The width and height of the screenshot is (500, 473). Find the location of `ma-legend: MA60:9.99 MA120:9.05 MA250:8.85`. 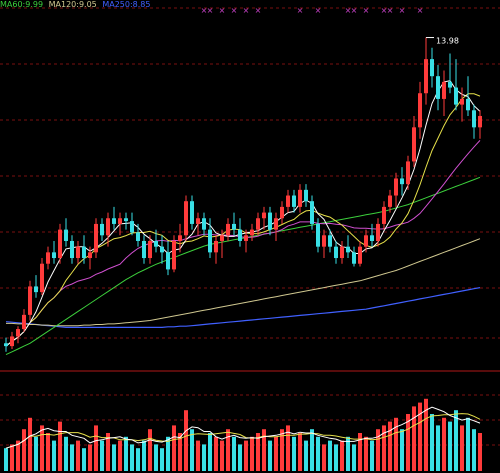

ma-legend: MA60:9.99 MA120:9.05 MA250:8.85 is located at coordinates (76, 4).